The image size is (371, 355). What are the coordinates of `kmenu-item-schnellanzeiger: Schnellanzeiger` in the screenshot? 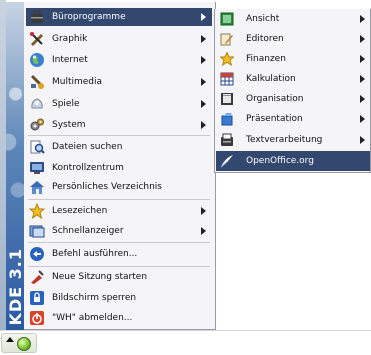 It's located at (119, 231).